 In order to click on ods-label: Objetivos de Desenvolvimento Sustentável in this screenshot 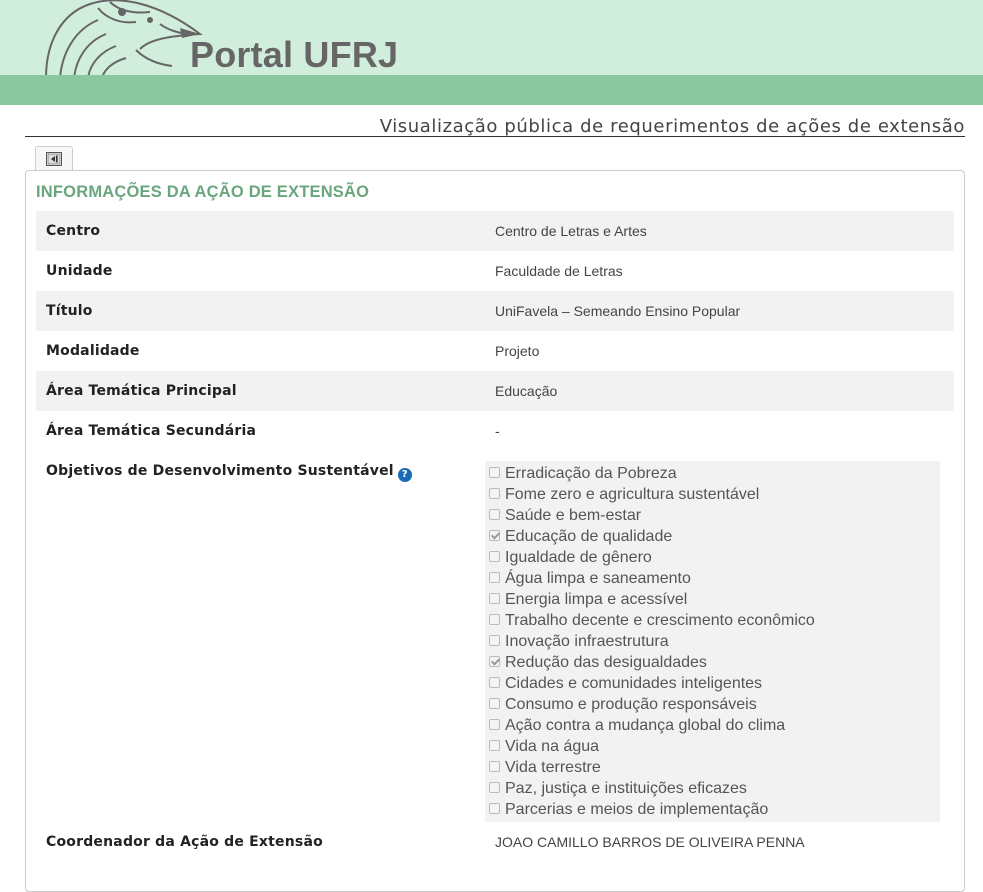, I will do `click(220, 471)`.